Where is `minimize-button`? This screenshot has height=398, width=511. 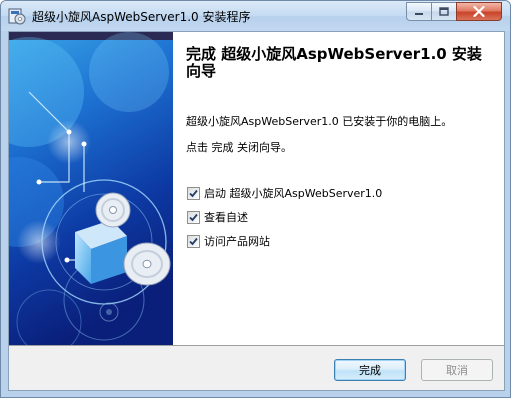
minimize-button is located at coordinates (419, 11).